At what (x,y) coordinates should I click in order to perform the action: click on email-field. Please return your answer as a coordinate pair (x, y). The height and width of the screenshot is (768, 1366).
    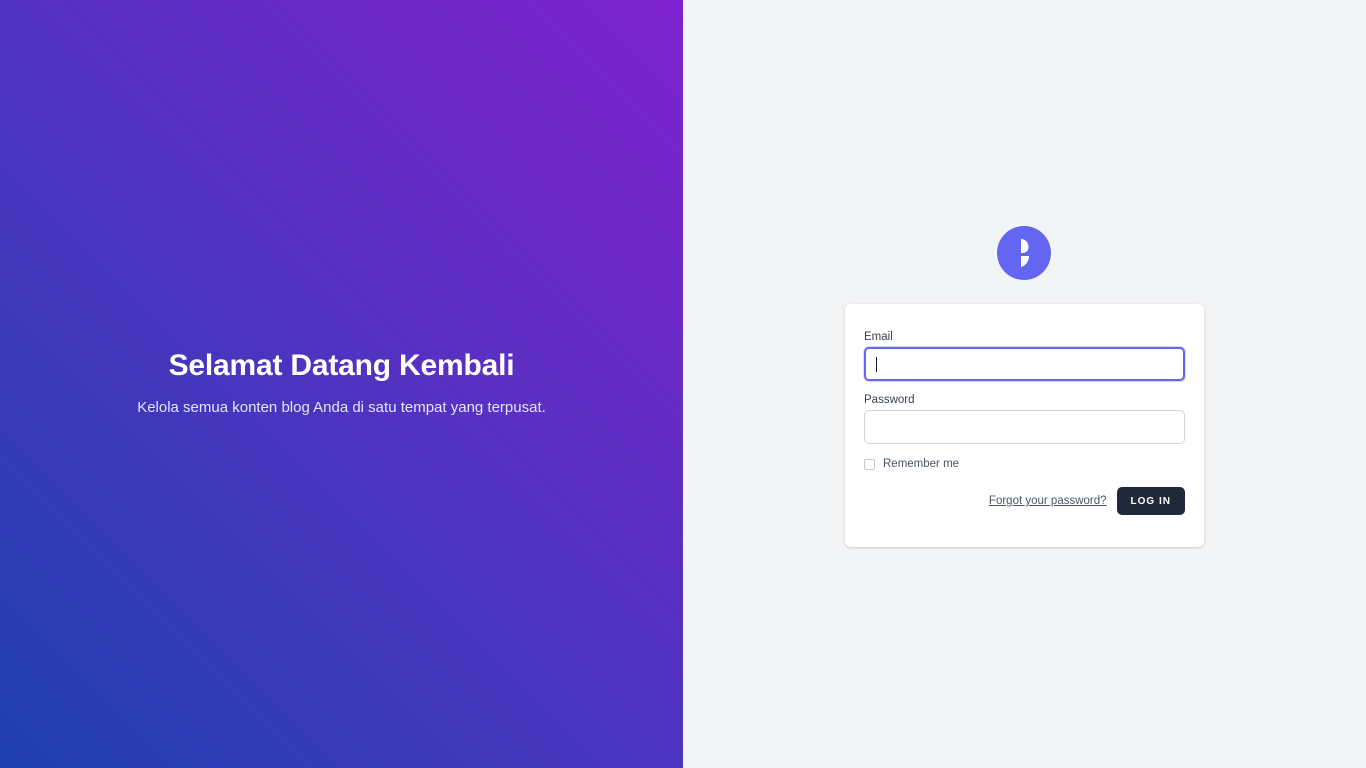
    Looking at the image, I should click on (1024, 364).